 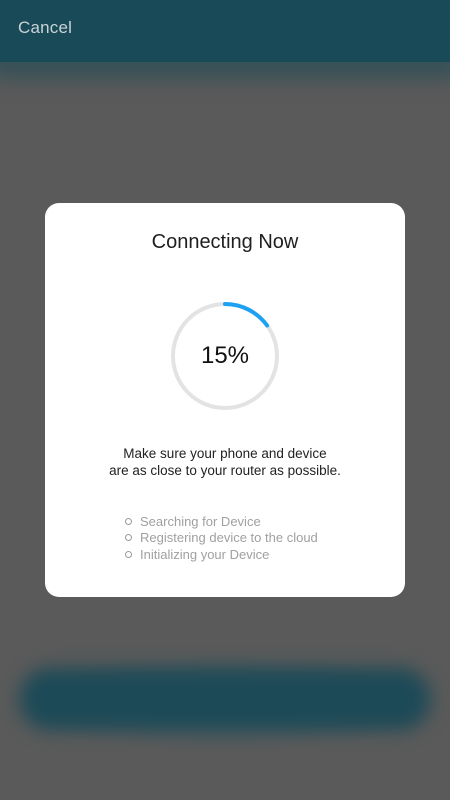 I want to click on blurred-background-button, so click(x=225, y=699).